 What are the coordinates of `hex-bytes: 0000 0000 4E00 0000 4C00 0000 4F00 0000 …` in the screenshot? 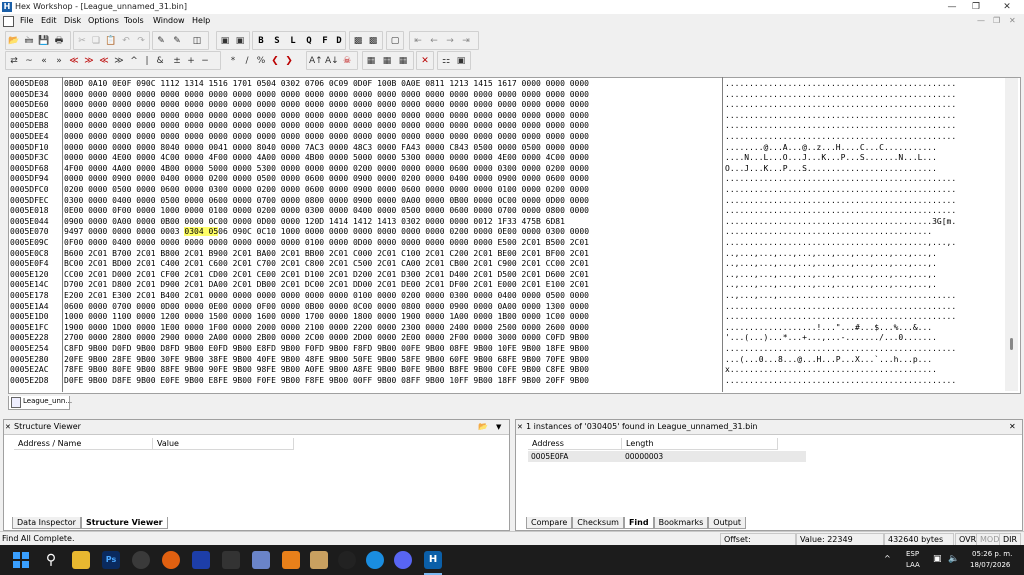 It's located at (326, 158).